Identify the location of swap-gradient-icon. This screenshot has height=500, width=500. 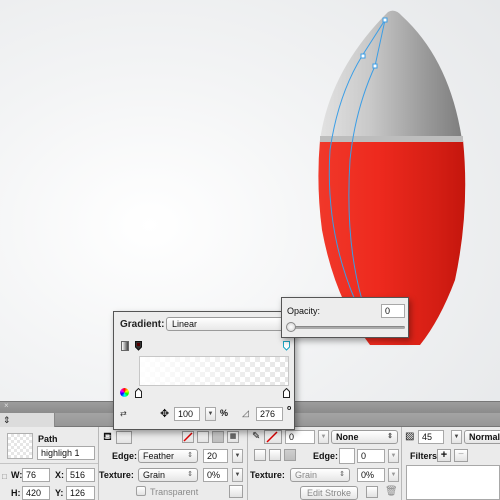
(125, 346).